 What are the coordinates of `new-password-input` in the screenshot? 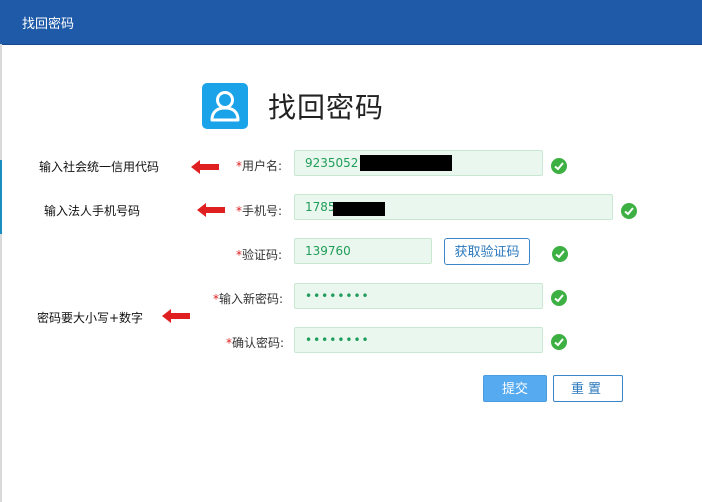 It's located at (418, 296).